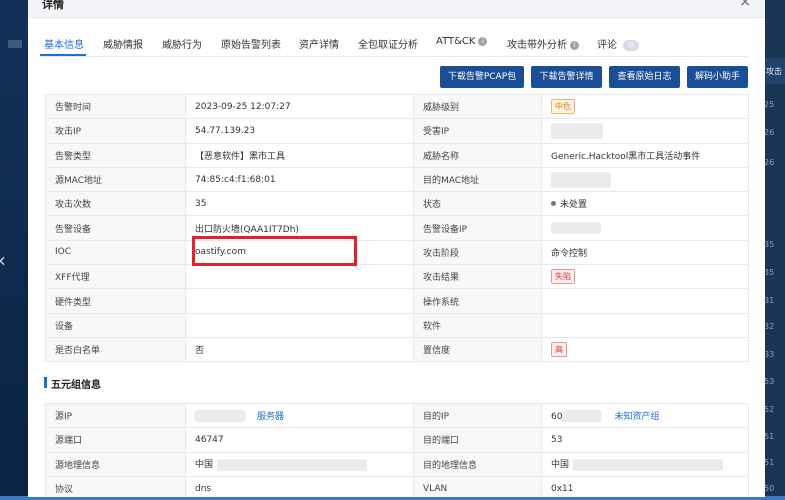 The width and height of the screenshot is (785, 500). What do you see at coordinates (299, 277) in the screenshot?
I see `xff-value` at bounding box center [299, 277].